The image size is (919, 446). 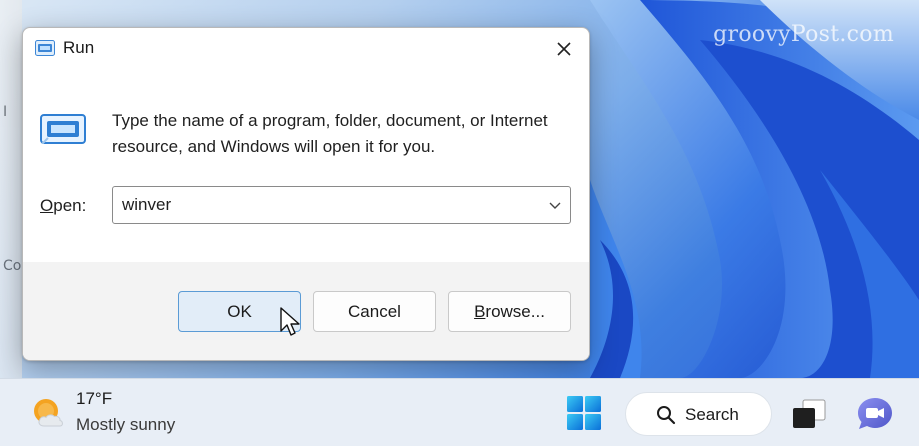 I want to click on browse-mnemonic: B, so click(x=480, y=311).